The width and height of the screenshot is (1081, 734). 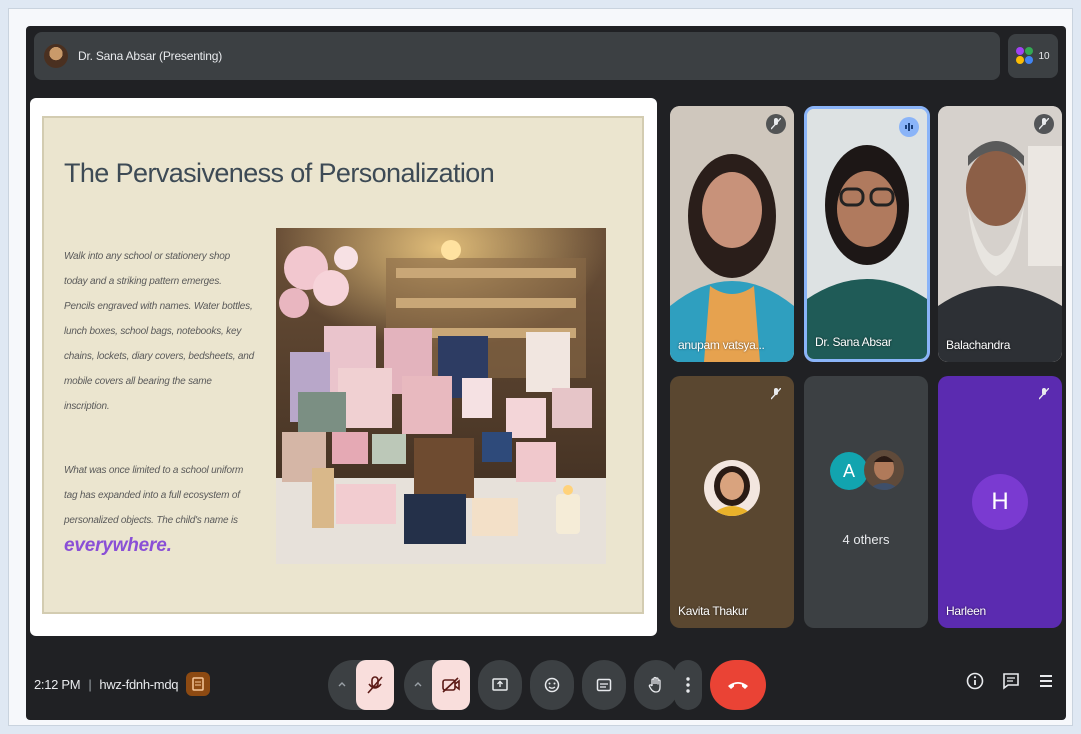 I want to click on present-button, so click(x=500, y=685).